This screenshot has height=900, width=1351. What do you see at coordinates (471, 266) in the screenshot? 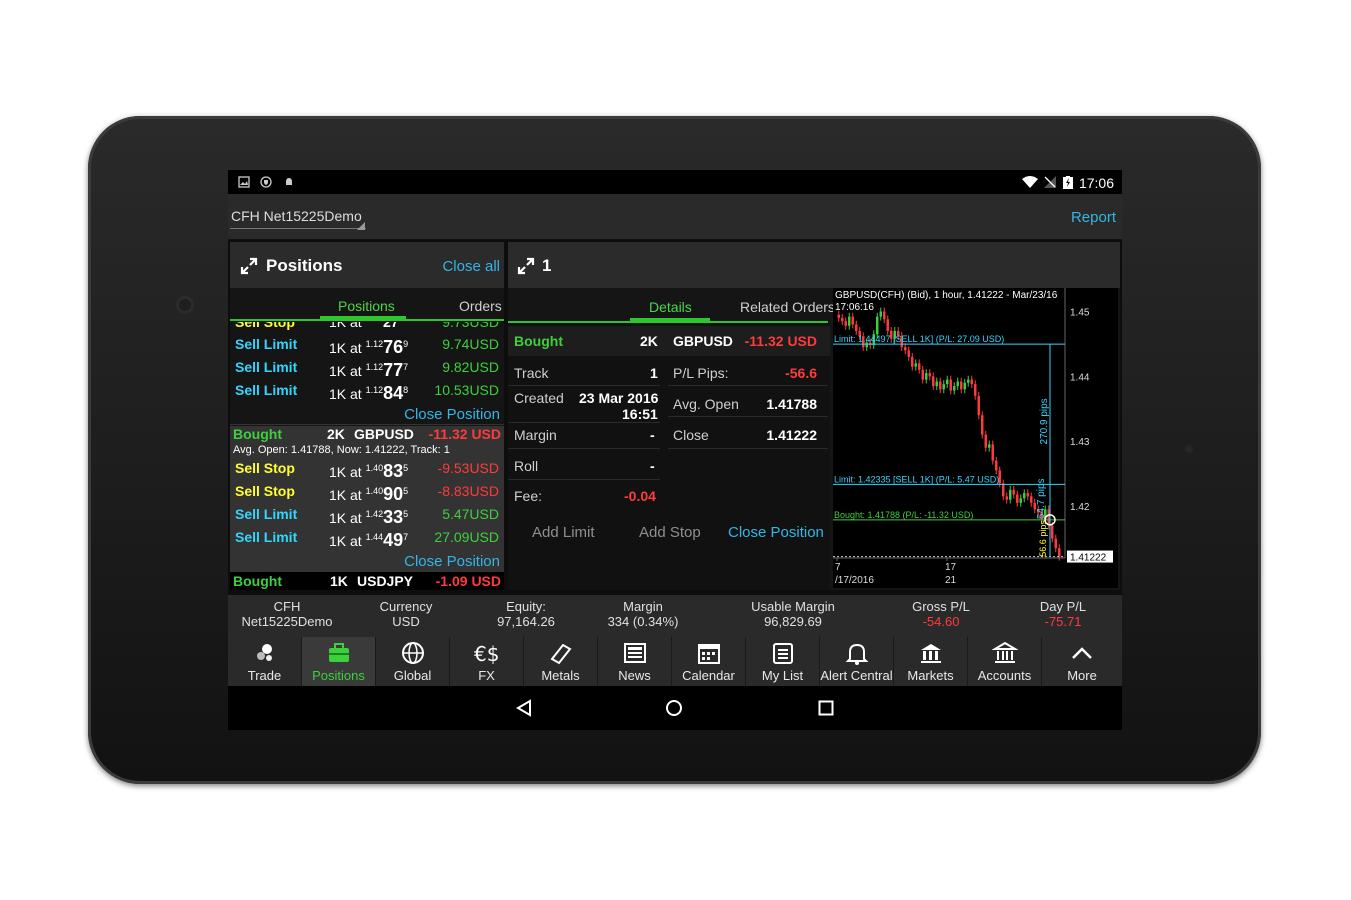
I see `close-all-button: Close all` at bounding box center [471, 266].